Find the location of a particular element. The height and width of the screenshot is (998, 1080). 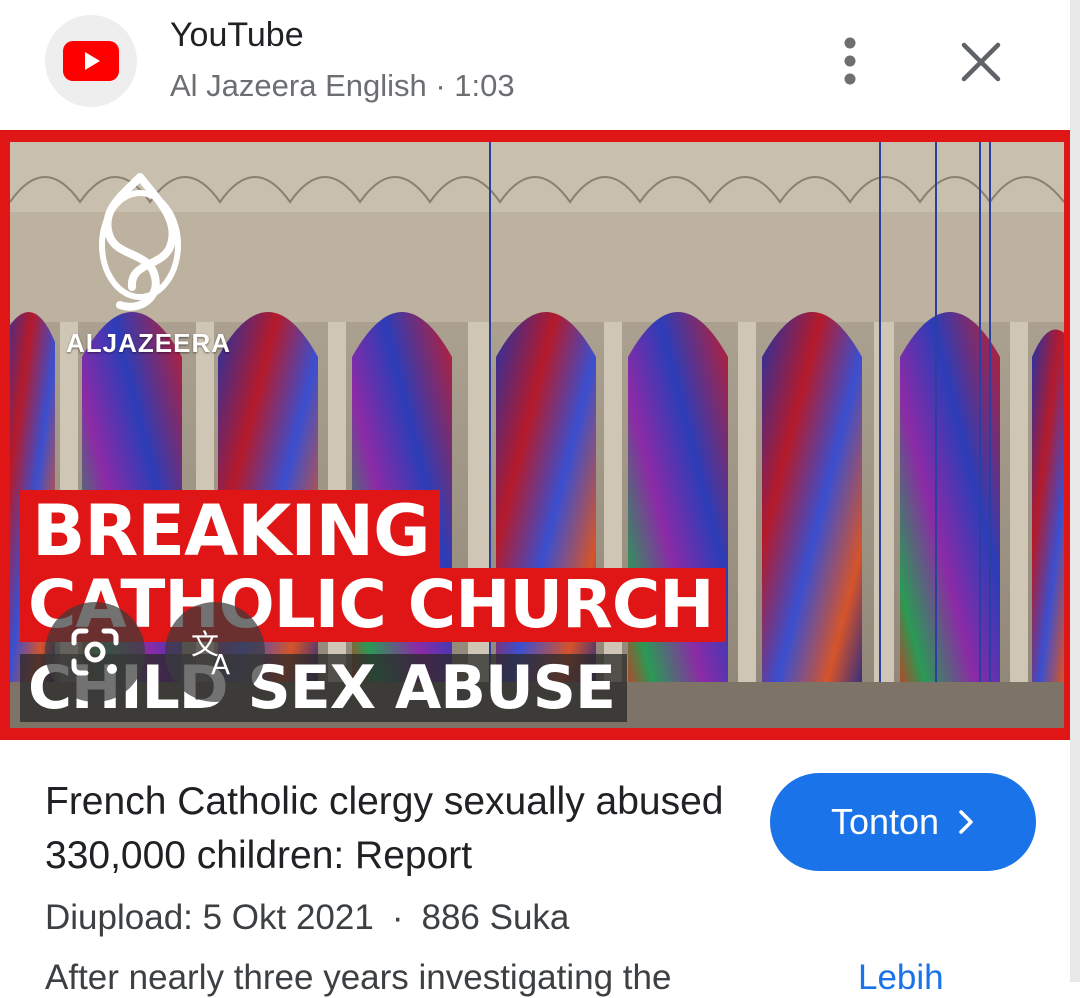

logo-wordmark: ALJAZEERA is located at coordinates (149, 343).